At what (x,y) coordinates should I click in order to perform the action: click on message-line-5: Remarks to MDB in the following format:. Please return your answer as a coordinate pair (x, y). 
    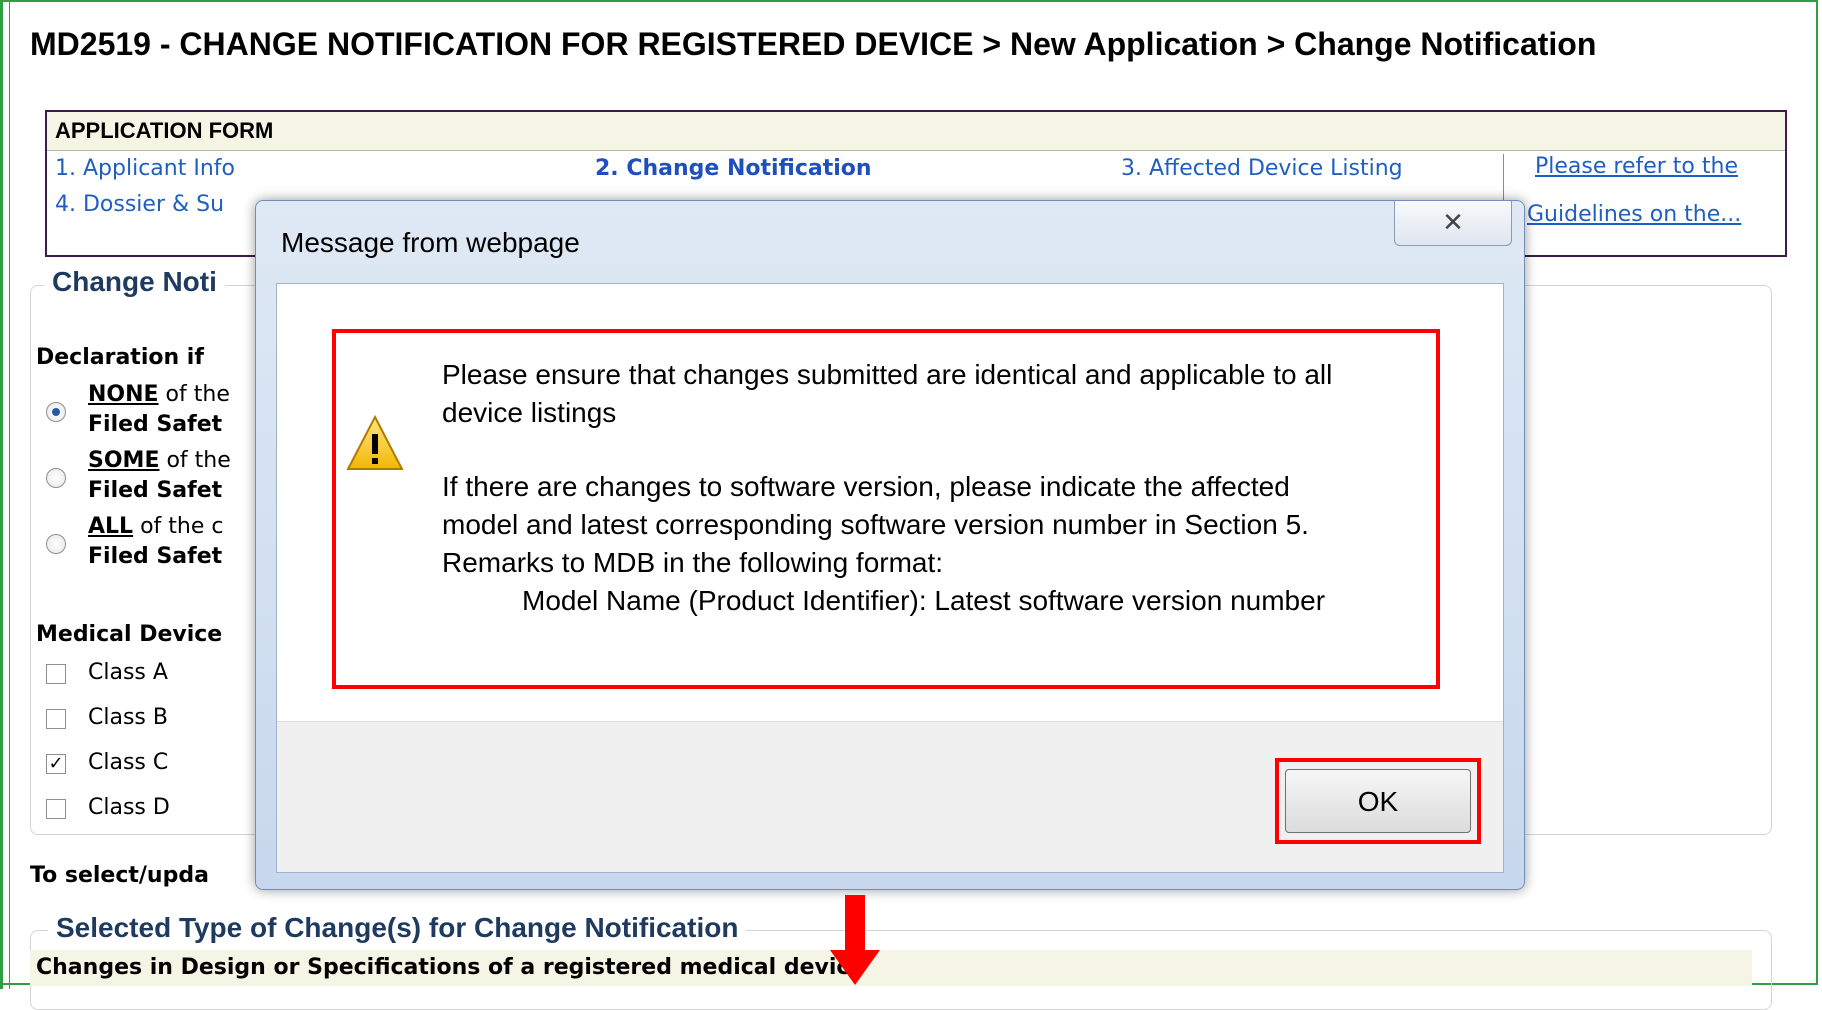
    Looking at the image, I should click on (693, 562).